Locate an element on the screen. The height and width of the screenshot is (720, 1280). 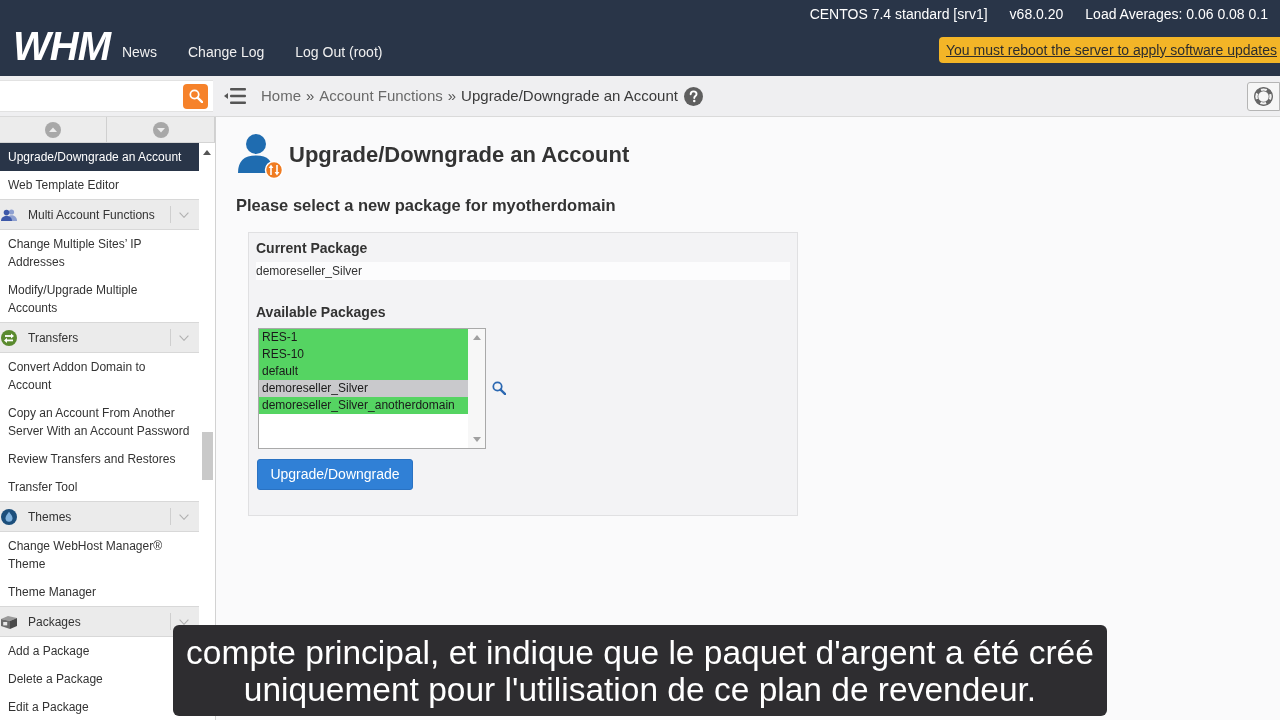
field-label: Available Packages is located at coordinates (321, 312).